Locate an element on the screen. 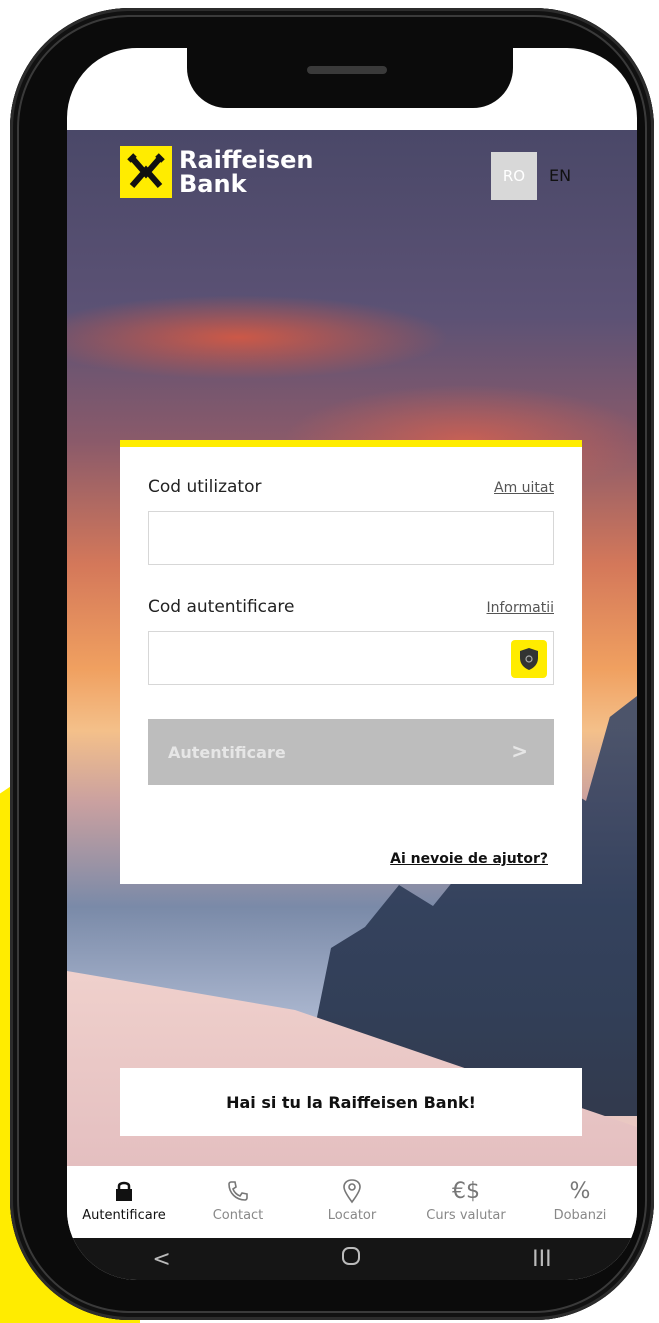  user-code-label: Cod utilizator is located at coordinates (205, 487).